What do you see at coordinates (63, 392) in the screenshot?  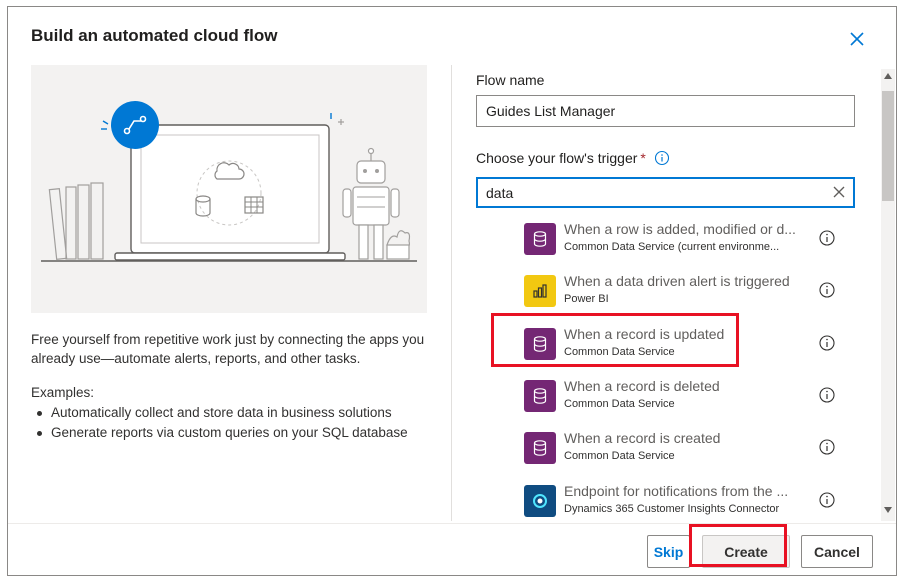 I see `examples-title: Examples:` at bounding box center [63, 392].